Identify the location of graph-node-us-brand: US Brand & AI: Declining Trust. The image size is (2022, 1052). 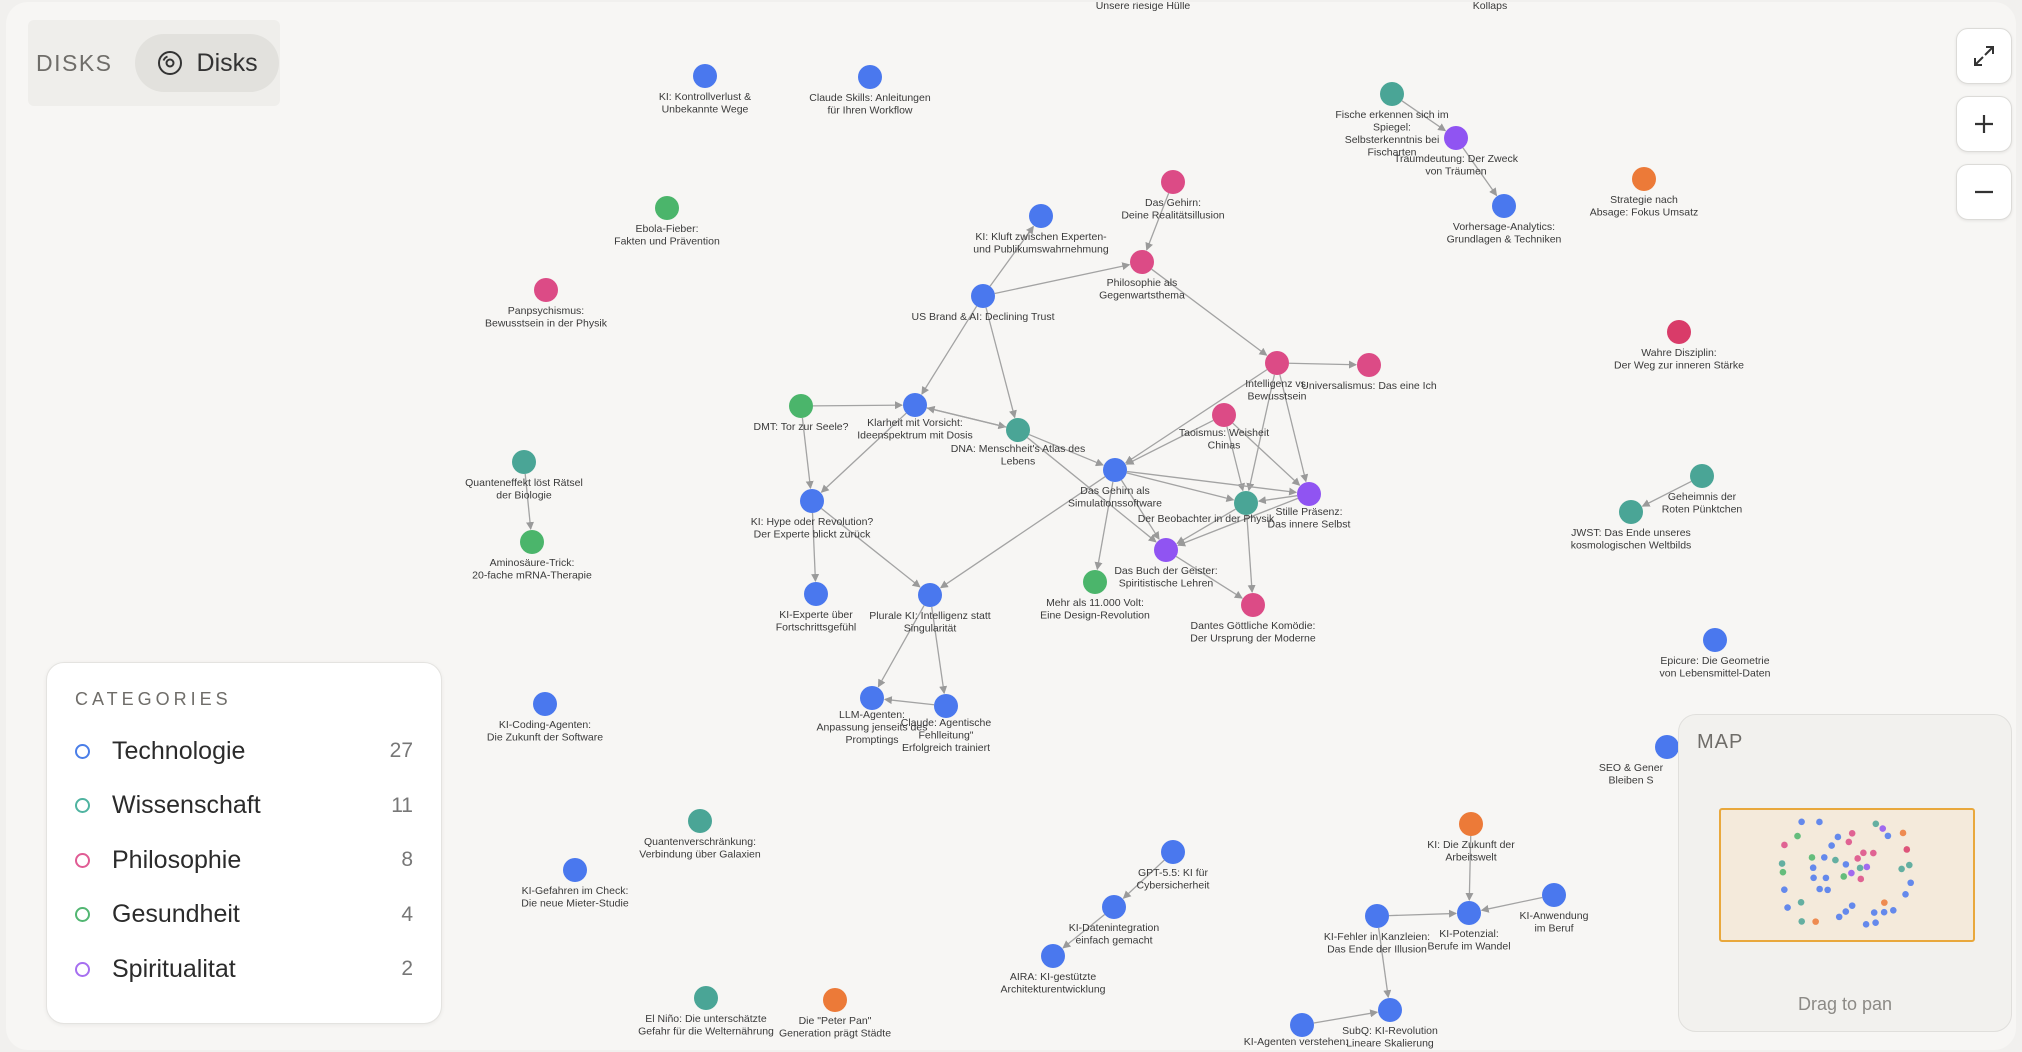
(983, 303).